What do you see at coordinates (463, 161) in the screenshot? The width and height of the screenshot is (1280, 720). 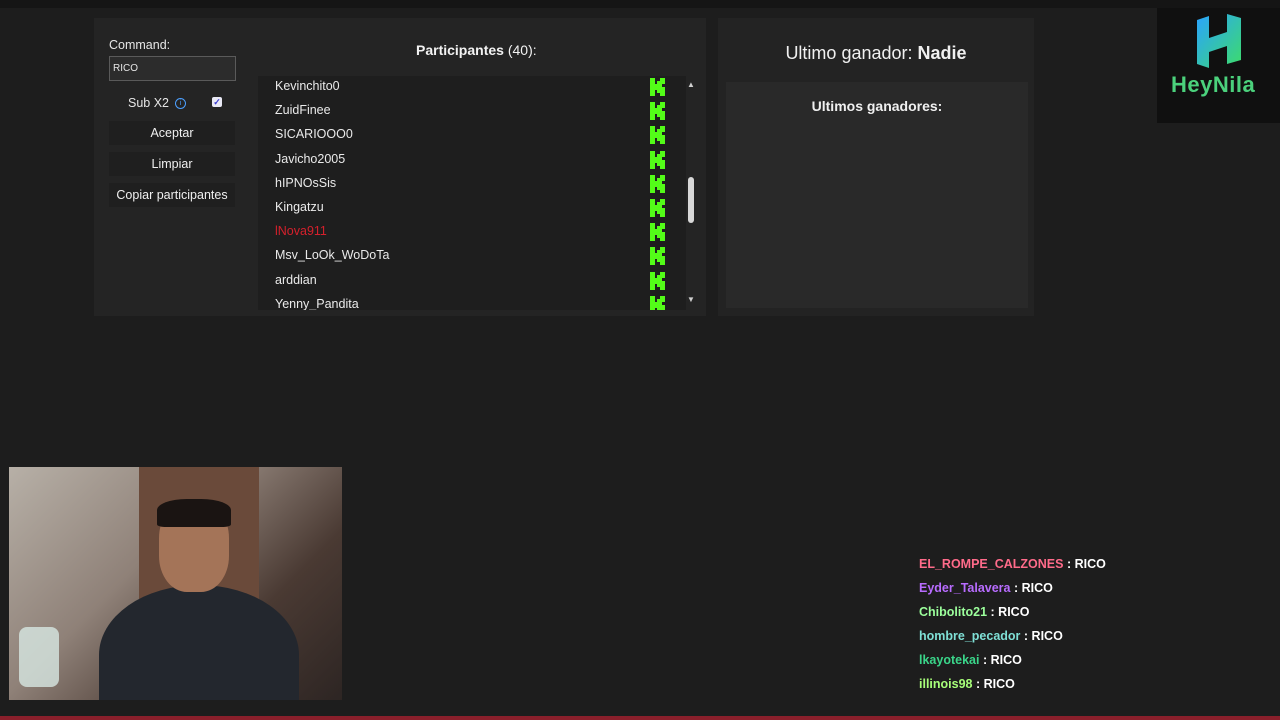 I see `participant-row: Javicho2005` at bounding box center [463, 161].